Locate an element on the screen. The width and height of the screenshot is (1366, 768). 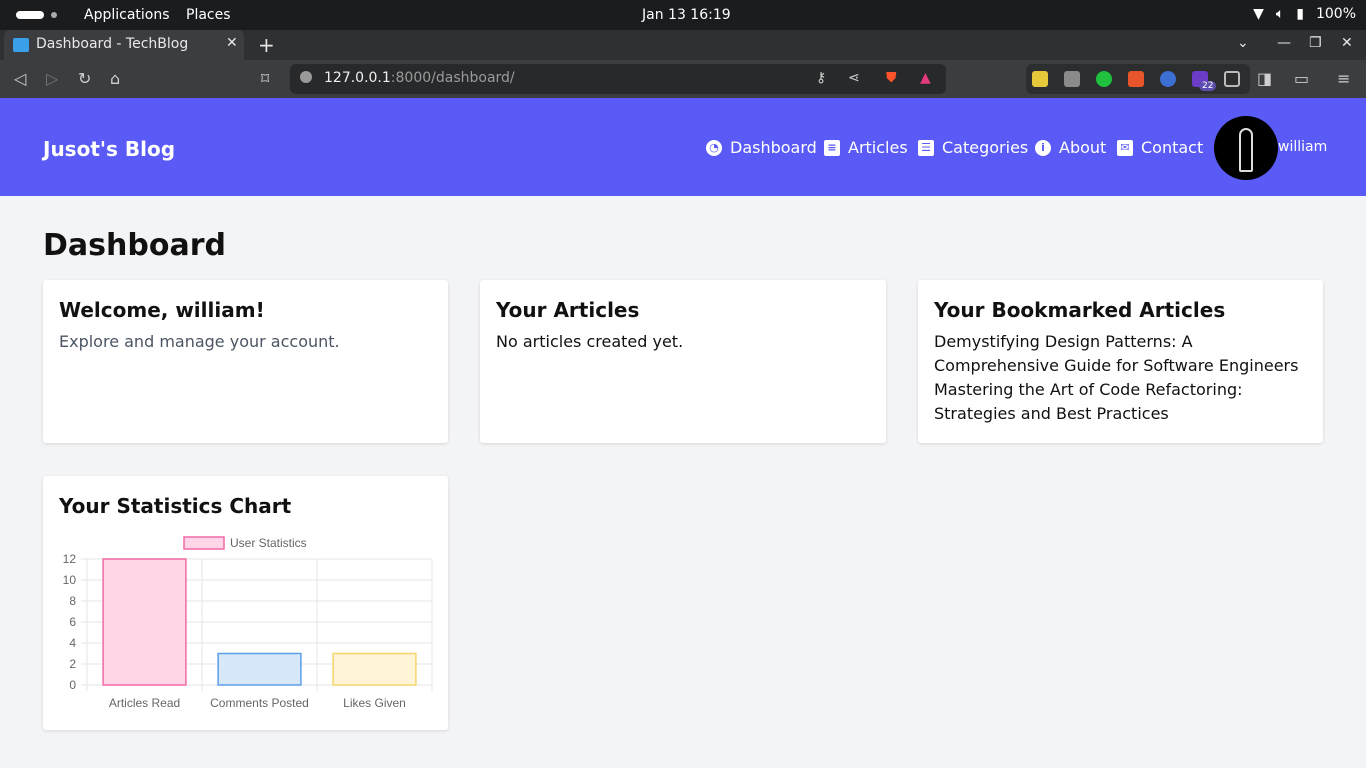
key-icon: ⚷ is located at coordinates (821, 78).